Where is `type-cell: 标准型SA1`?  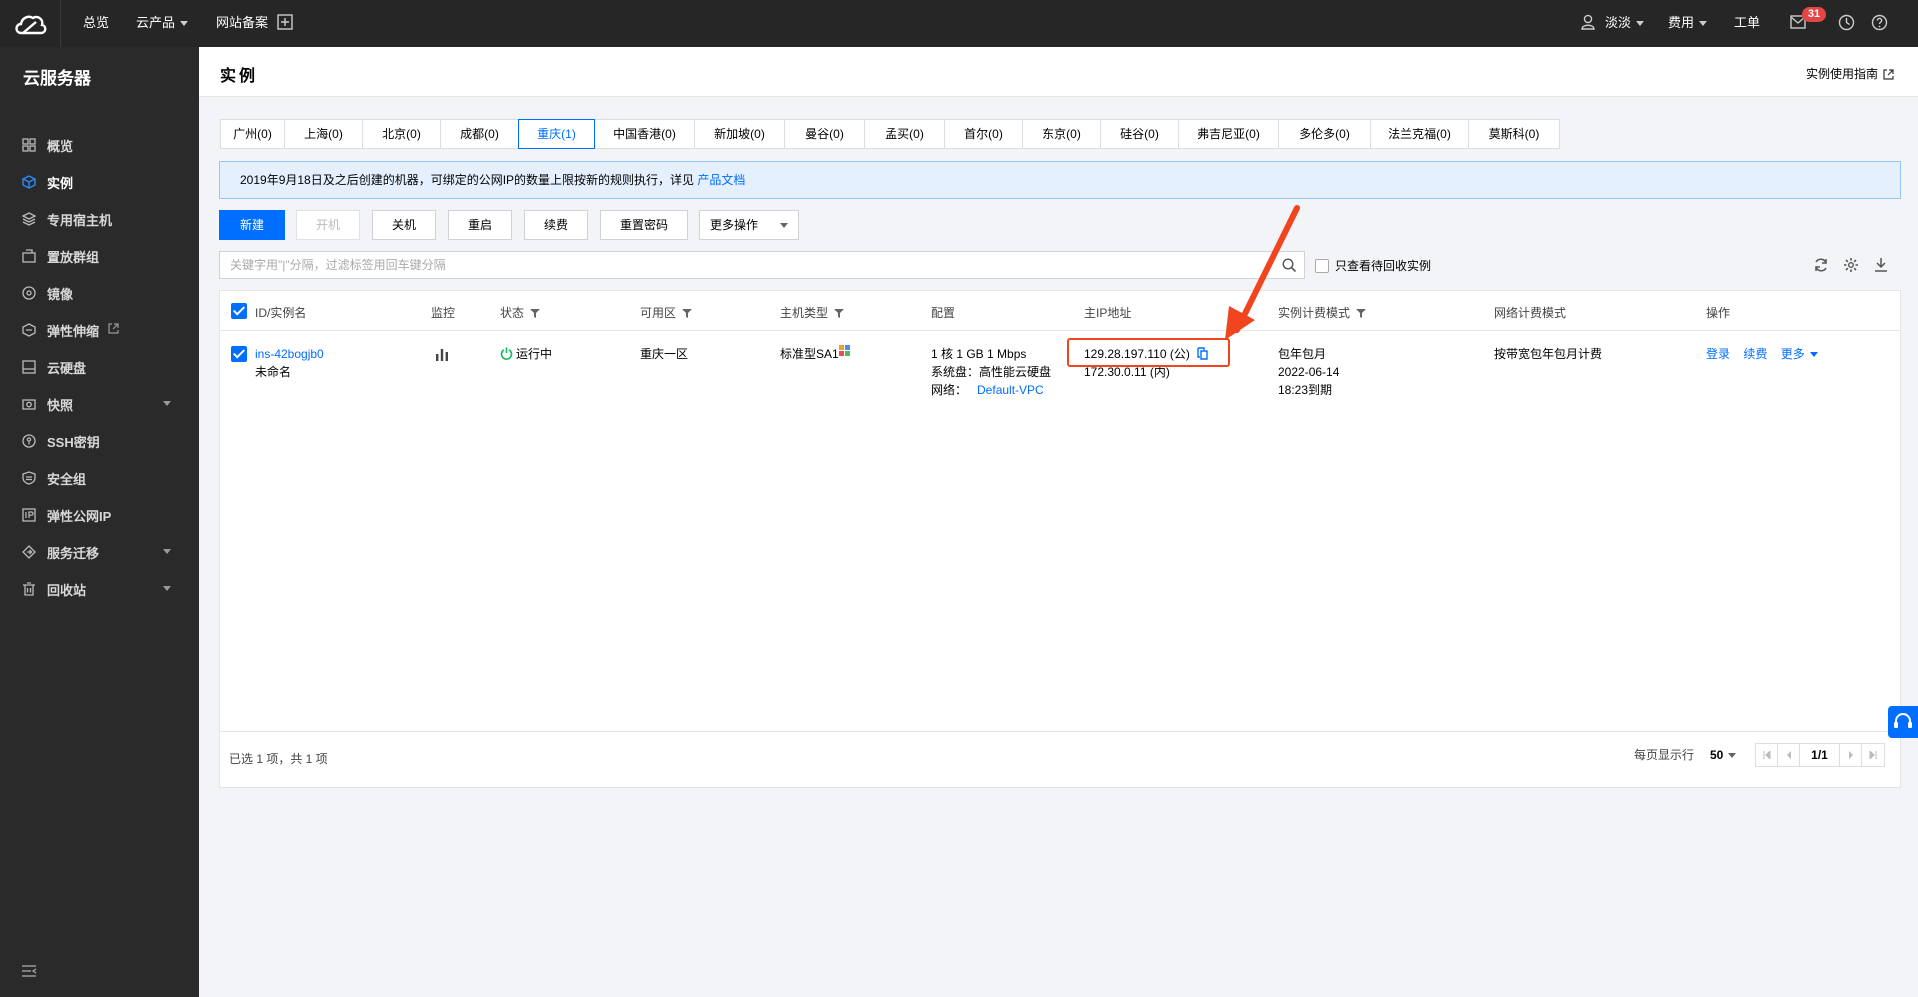 type-cell: 标准型SA1 is located at coordinates (815, 354).